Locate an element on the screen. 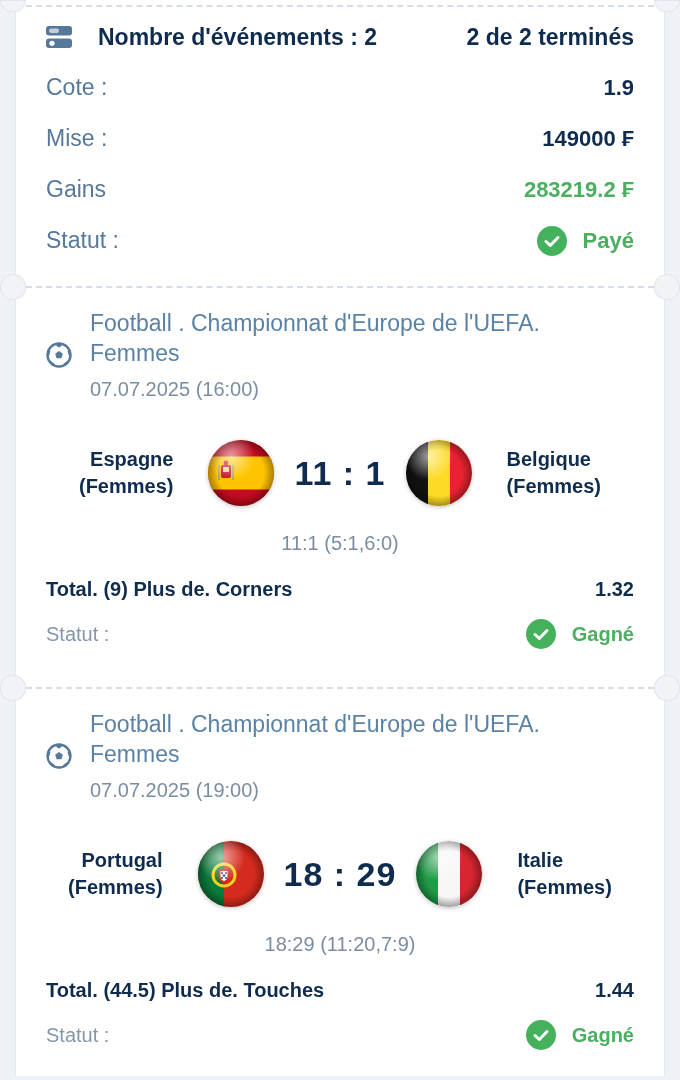 The height and width of the screenshot is (1080, 680). match-datetime: 07.07.2025 (19:00) is located at coordinates (175, 790).